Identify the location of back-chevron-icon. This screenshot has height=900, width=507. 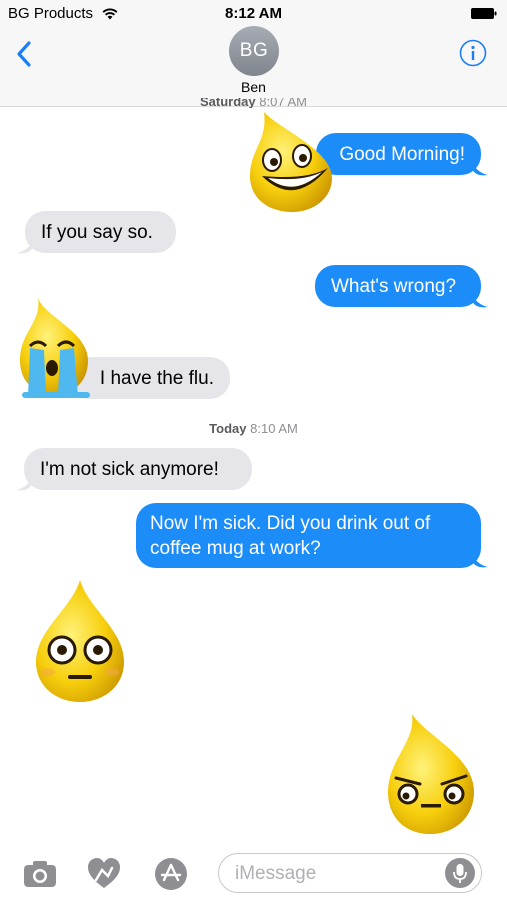
(25, 54).